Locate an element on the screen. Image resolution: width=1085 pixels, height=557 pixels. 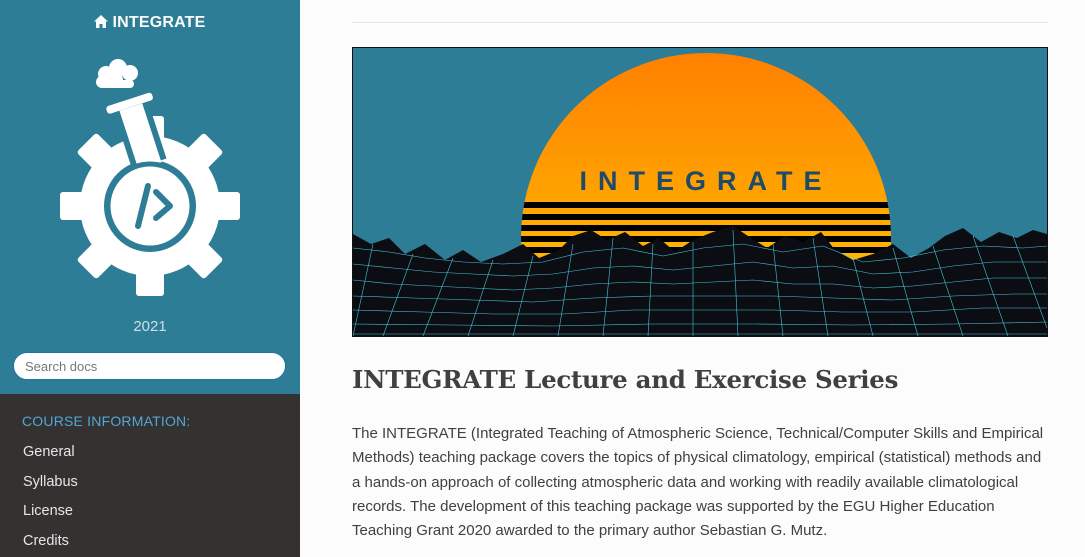
banner-text: INTEGRATE is located at coordinates (706, 181).